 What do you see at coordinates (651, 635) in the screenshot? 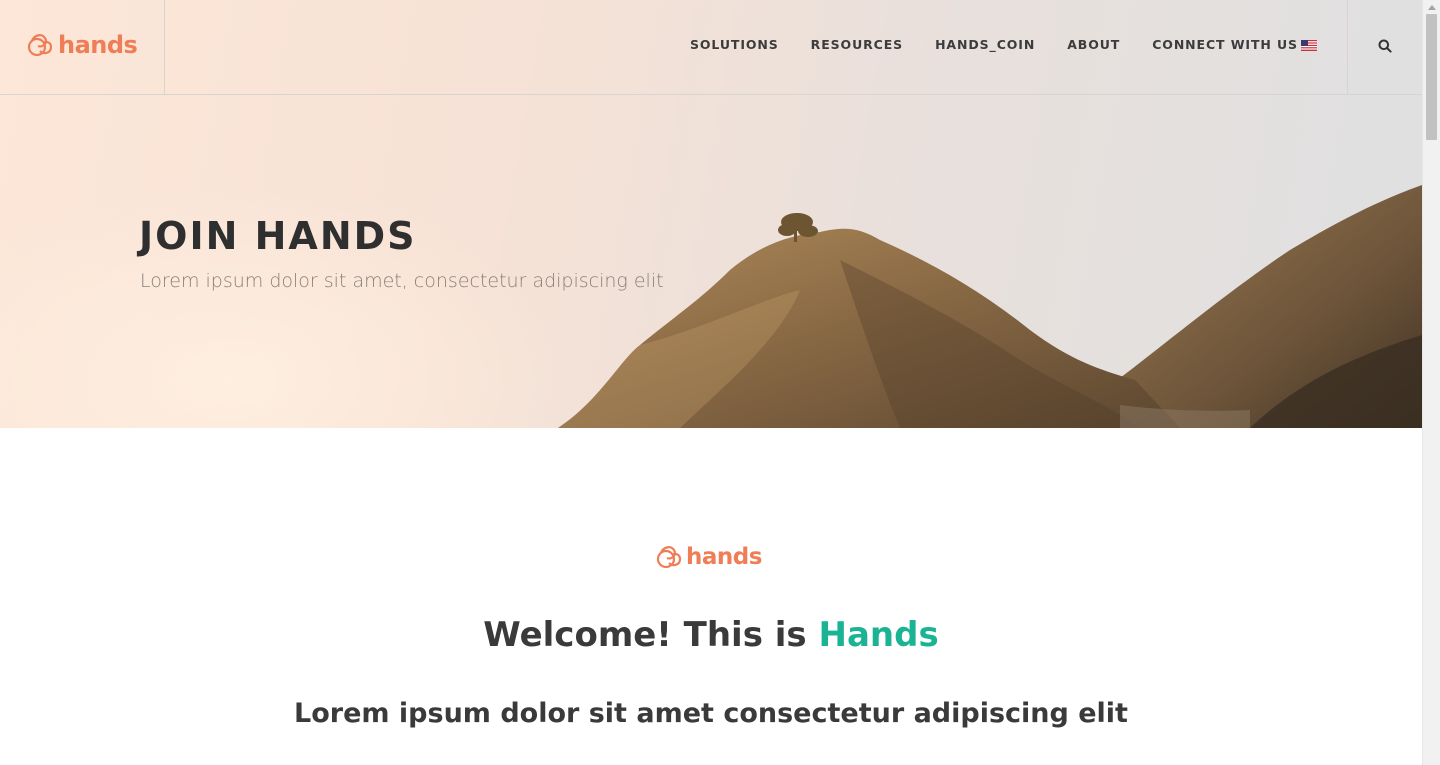
I see `welcome-title-prefix: Welcome! This is` at bounding box center [651, 635].